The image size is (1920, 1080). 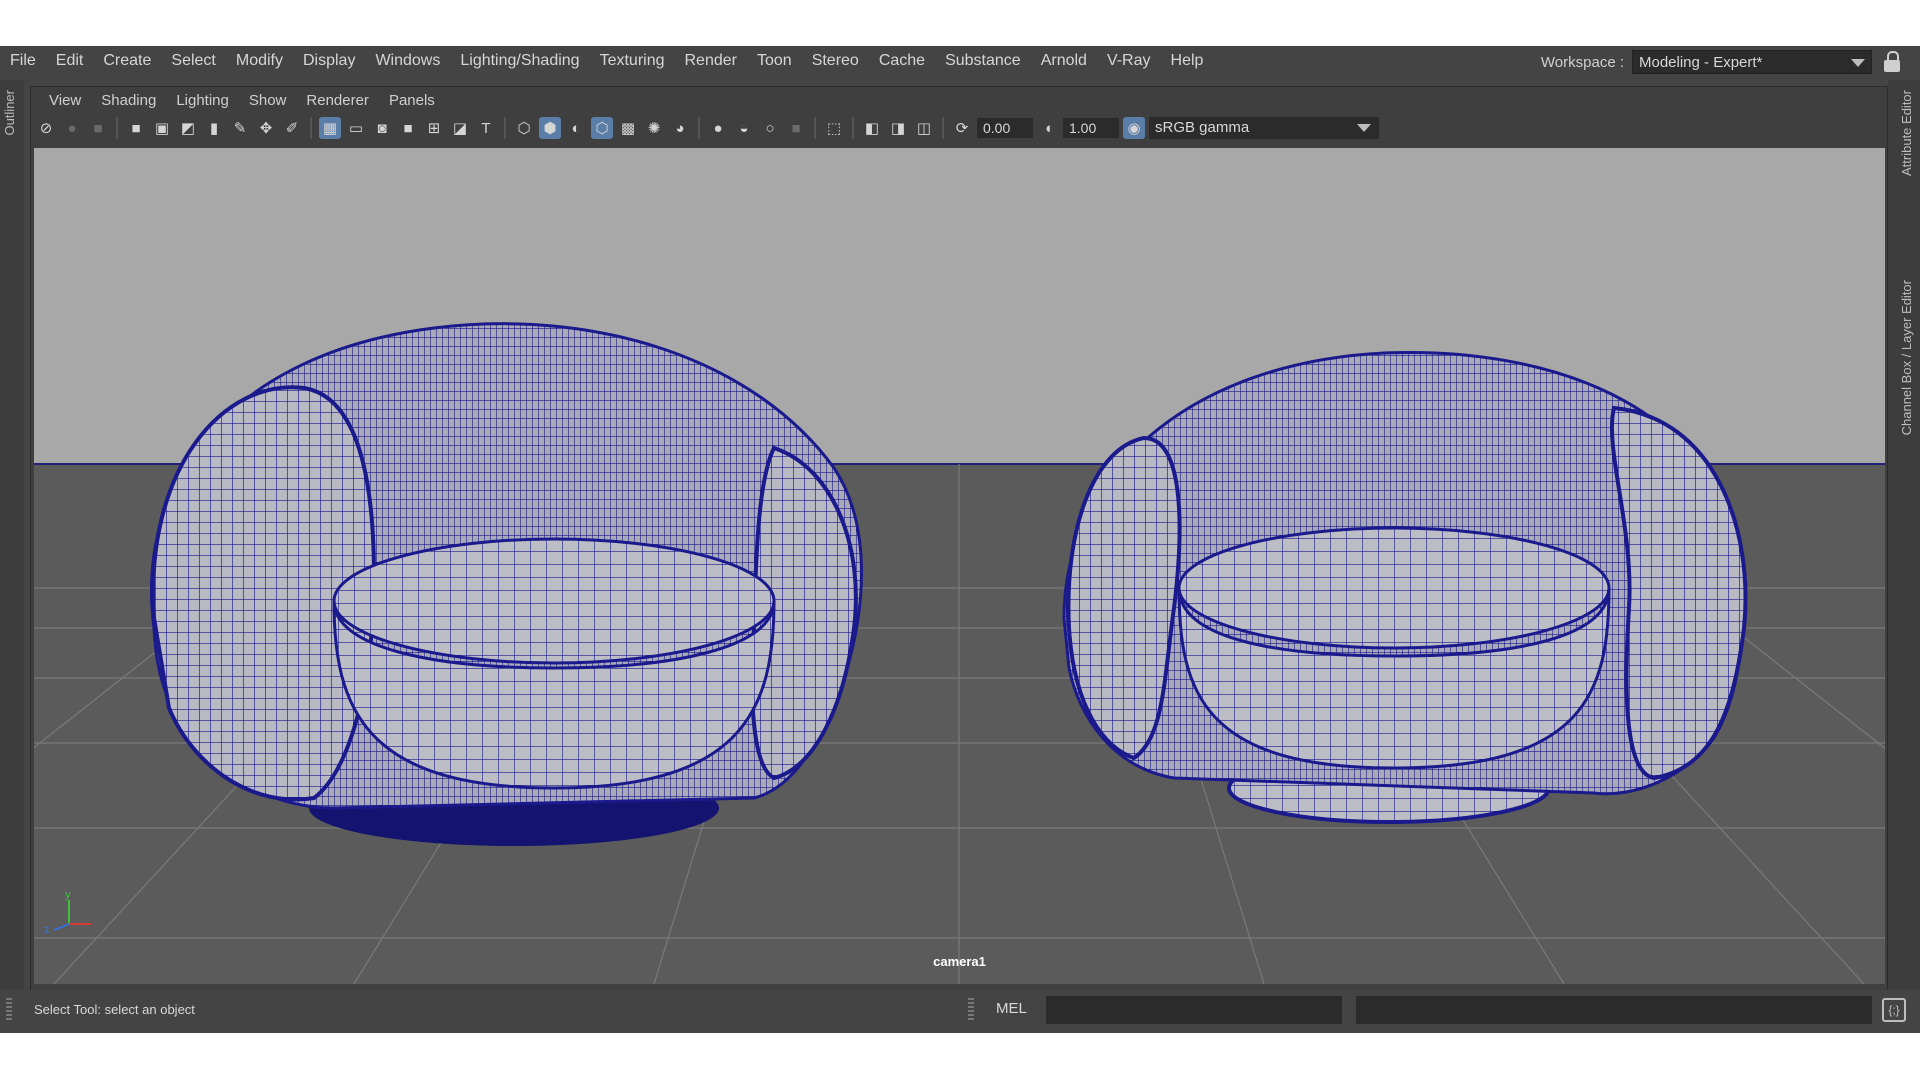 What do you see at coordinates (550, 128) in the screenshot?
I see `smooth-shade-icon: ⬢` at bounding box center [550, 128].